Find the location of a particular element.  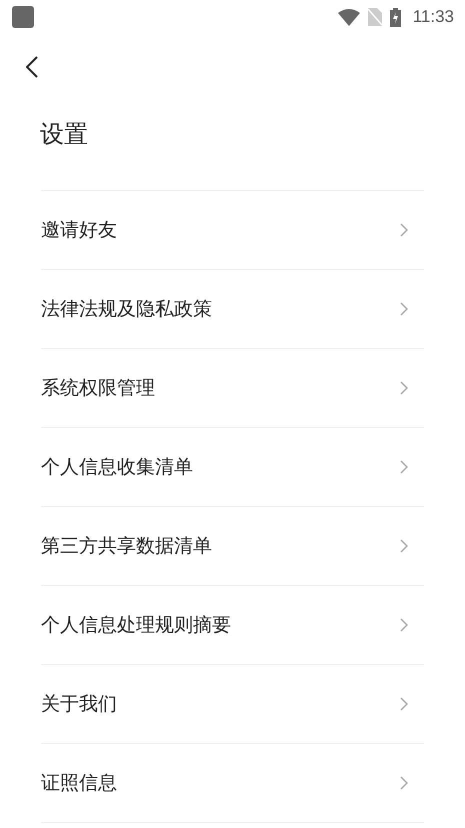

settings-item: 关于我们 is located at coordinates (232, 704).